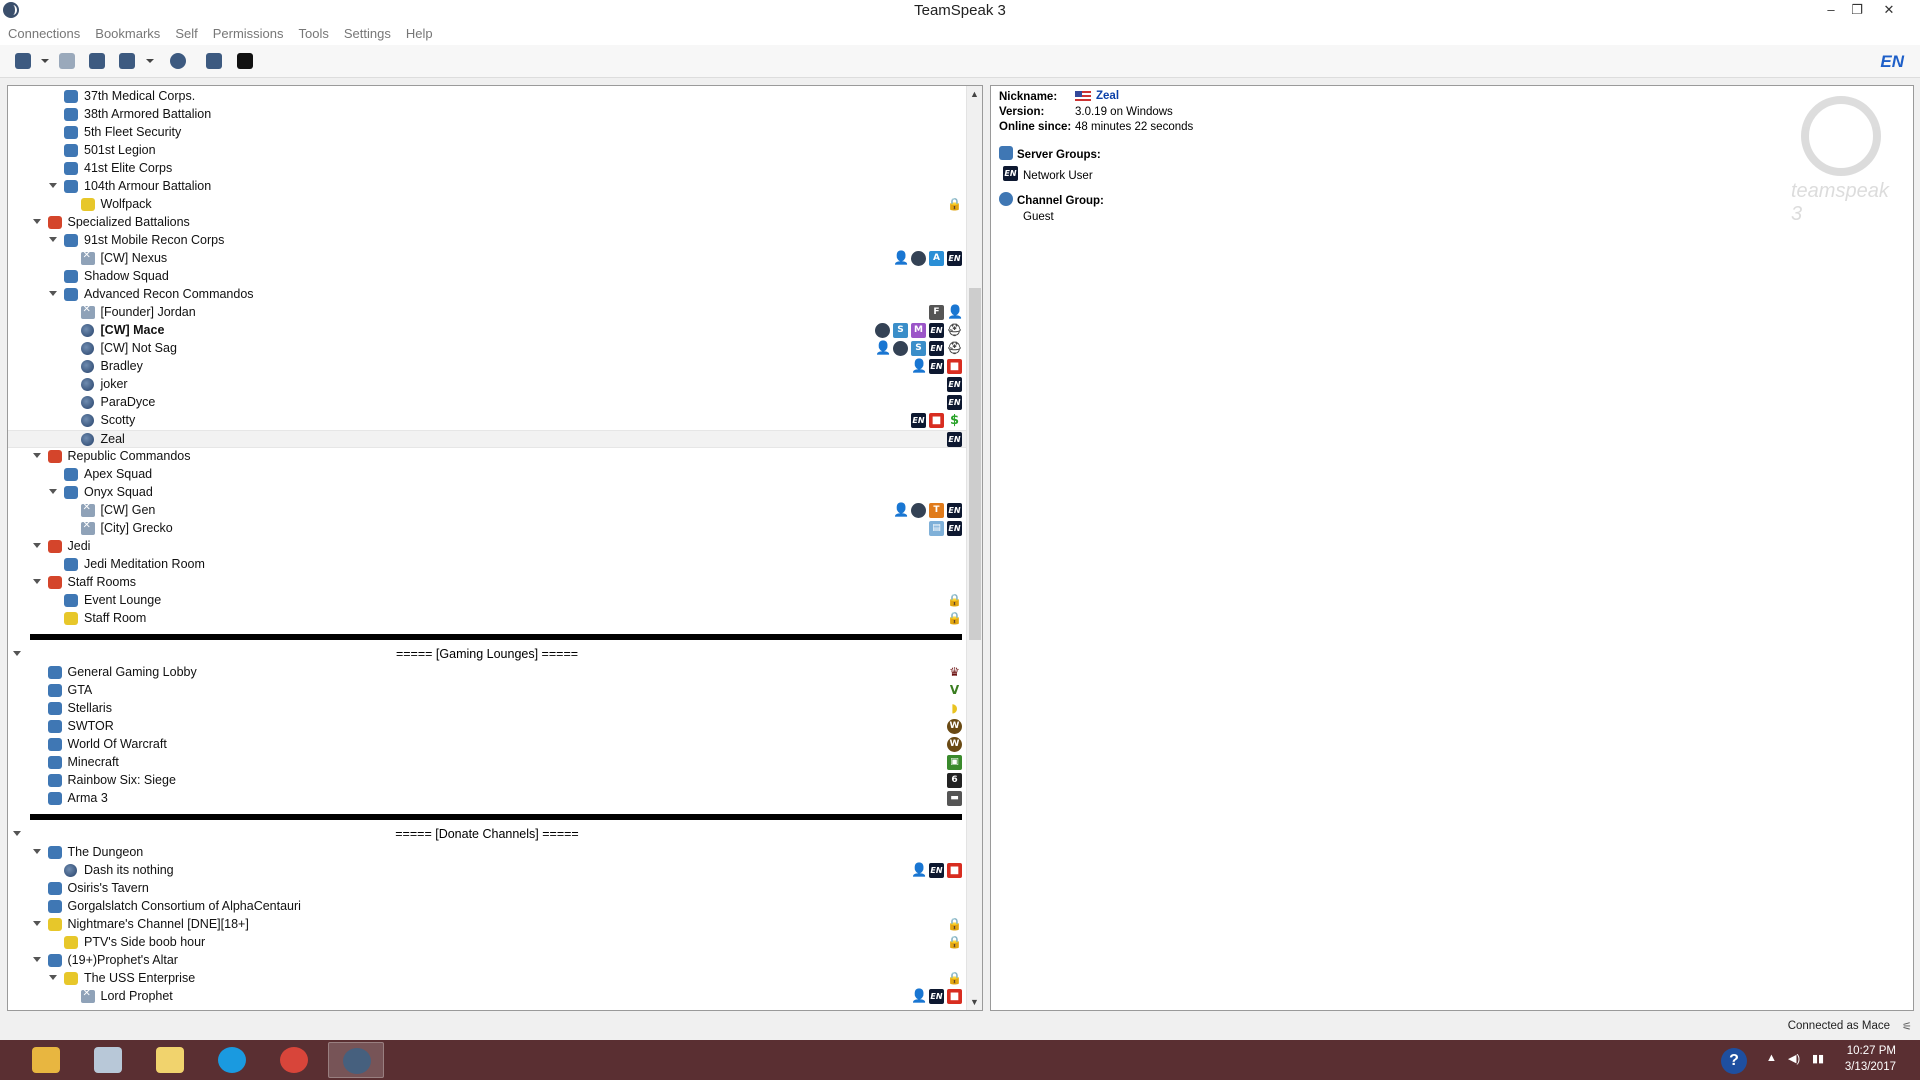 This screenshot has height=1080, width=1920. I want to click on filter-icon: ⚟, so click(1907, 1026).